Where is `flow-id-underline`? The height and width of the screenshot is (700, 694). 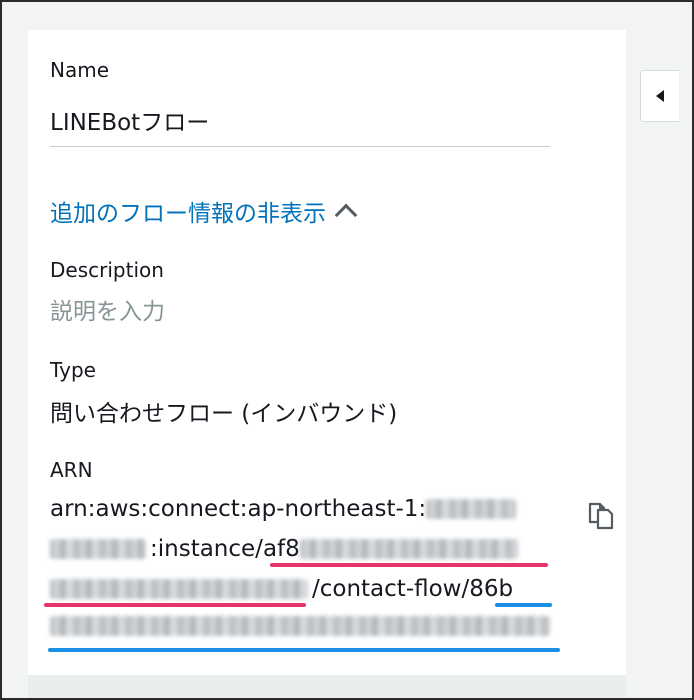 flow-id-underline is located at coordinates (523, 605).